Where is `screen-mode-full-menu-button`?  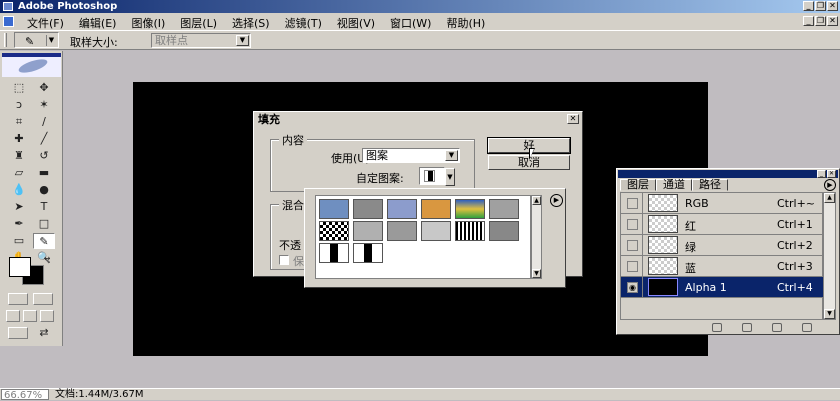
screen-mode-full-menu-button is located at coordinates (30, 316).